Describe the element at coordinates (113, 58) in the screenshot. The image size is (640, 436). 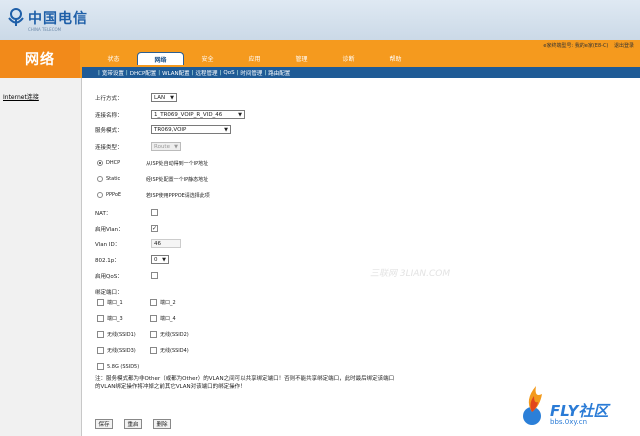
I see `tab-status: 状态` at that location.